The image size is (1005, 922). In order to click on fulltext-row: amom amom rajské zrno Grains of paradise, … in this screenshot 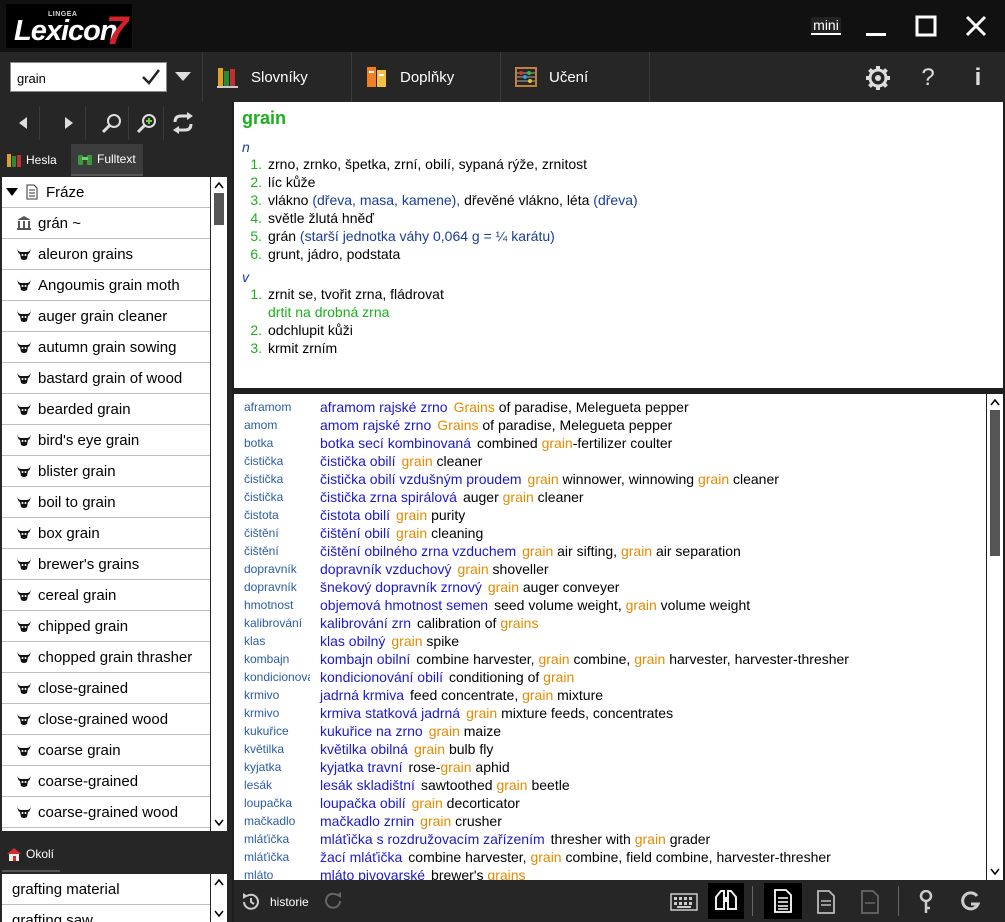, I will do `click(610, 425)`.